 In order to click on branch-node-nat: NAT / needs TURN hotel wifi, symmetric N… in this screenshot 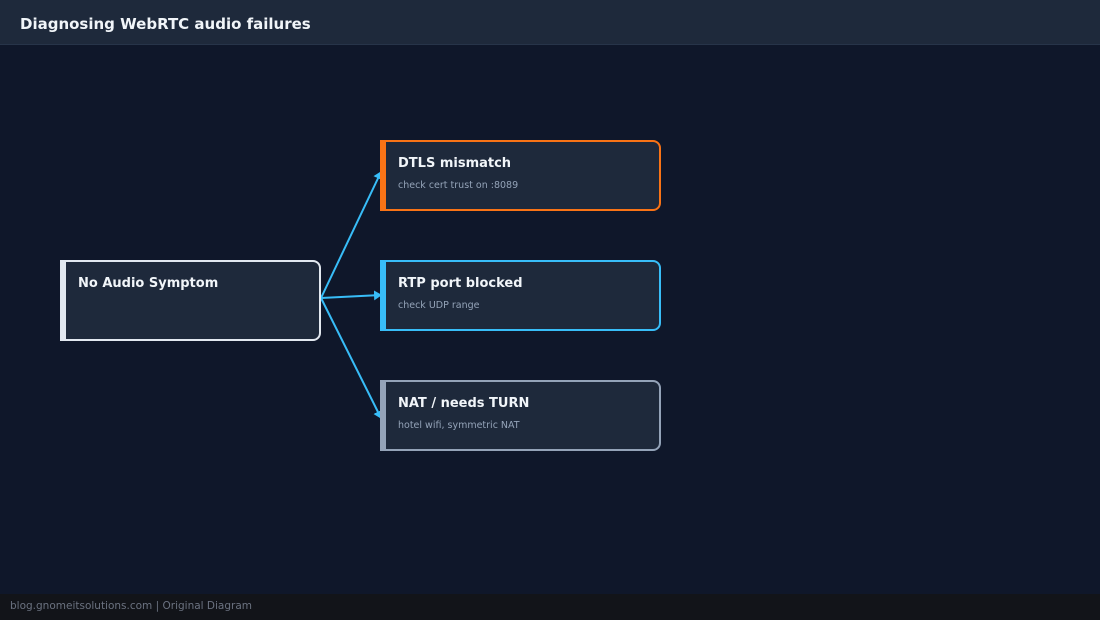, I will do `click(520, 415)`.